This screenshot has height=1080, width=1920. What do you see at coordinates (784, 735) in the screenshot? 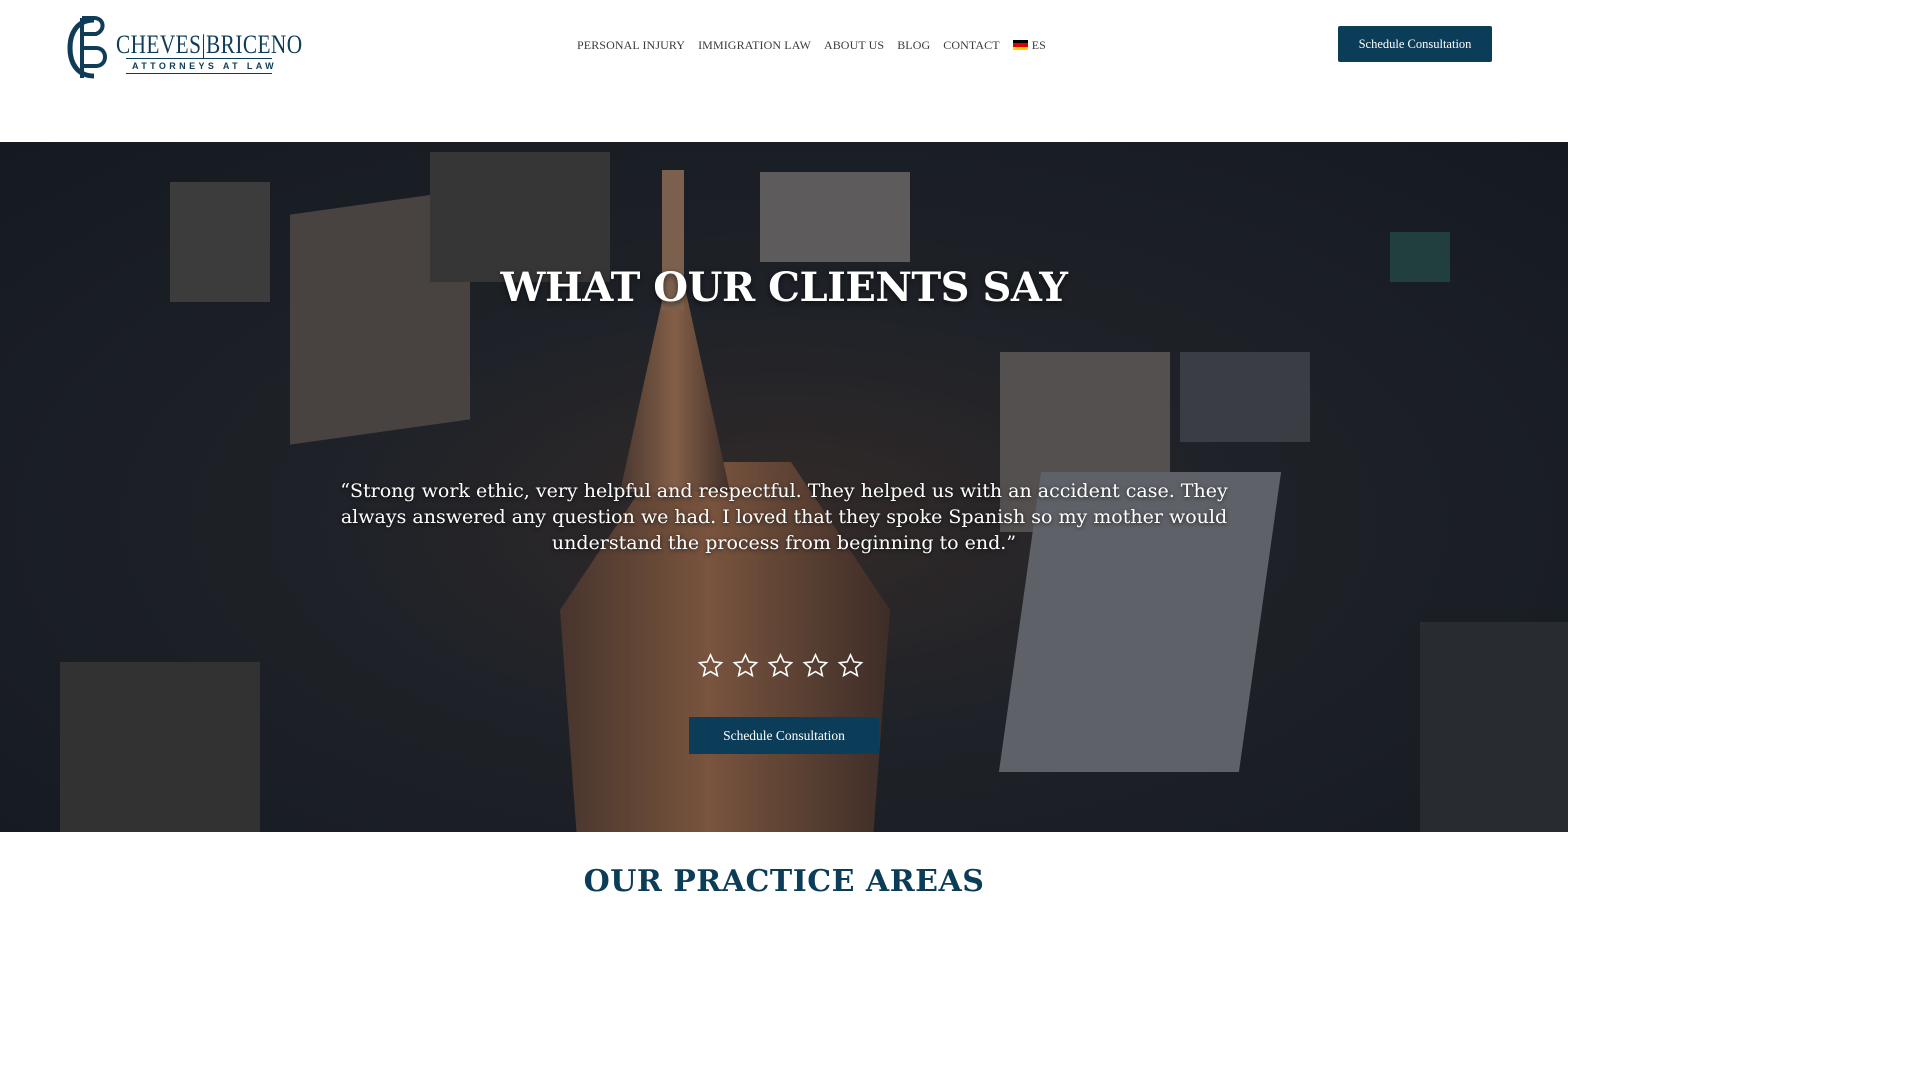
I see `schedule-consultation-hero-button: Schedule Consultation` at bounding box center [784, 735].